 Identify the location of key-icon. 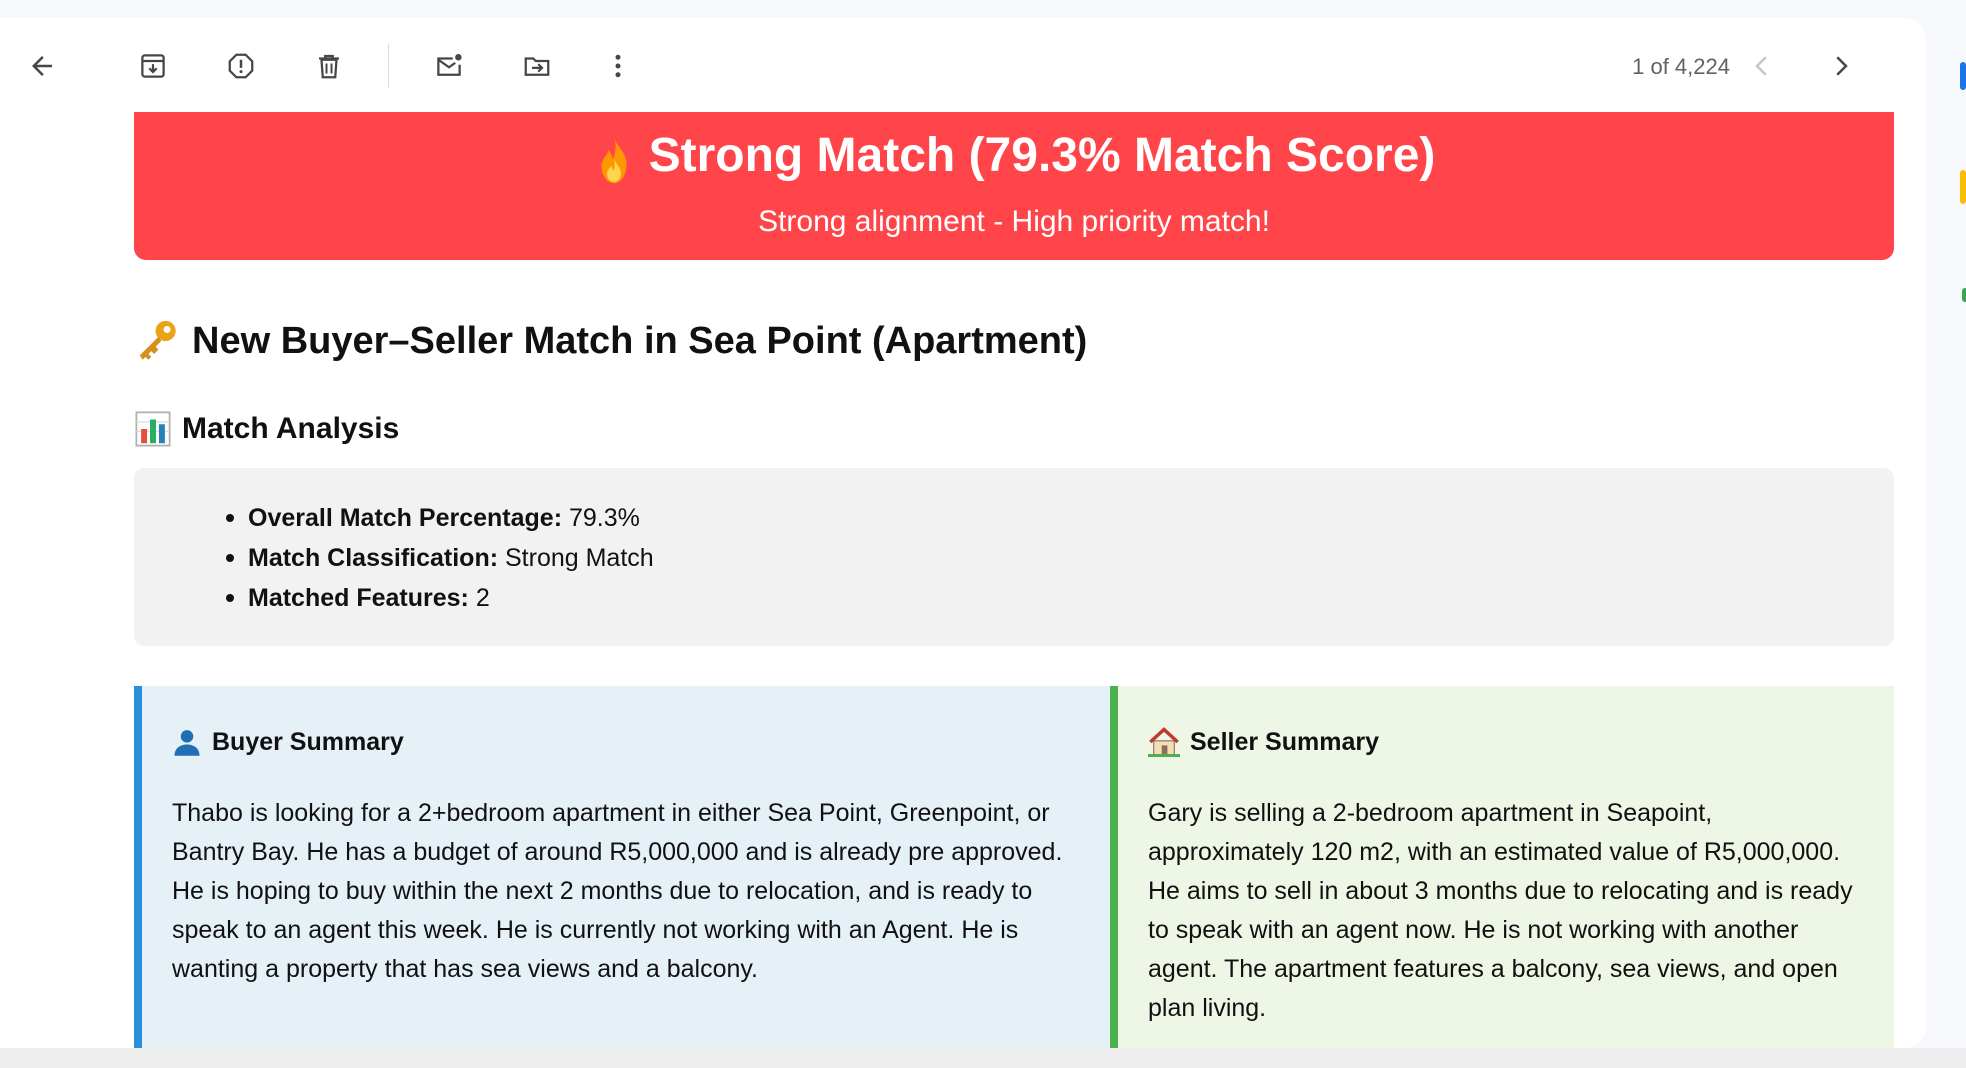
(157, 340).